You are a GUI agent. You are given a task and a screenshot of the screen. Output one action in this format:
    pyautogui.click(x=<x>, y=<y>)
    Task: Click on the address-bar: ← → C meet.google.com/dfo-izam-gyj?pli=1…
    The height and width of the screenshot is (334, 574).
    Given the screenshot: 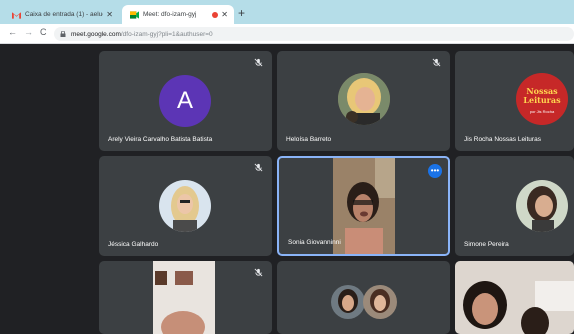 What is the action you would take?
    pyautogui.click(x=287, y=34)
    